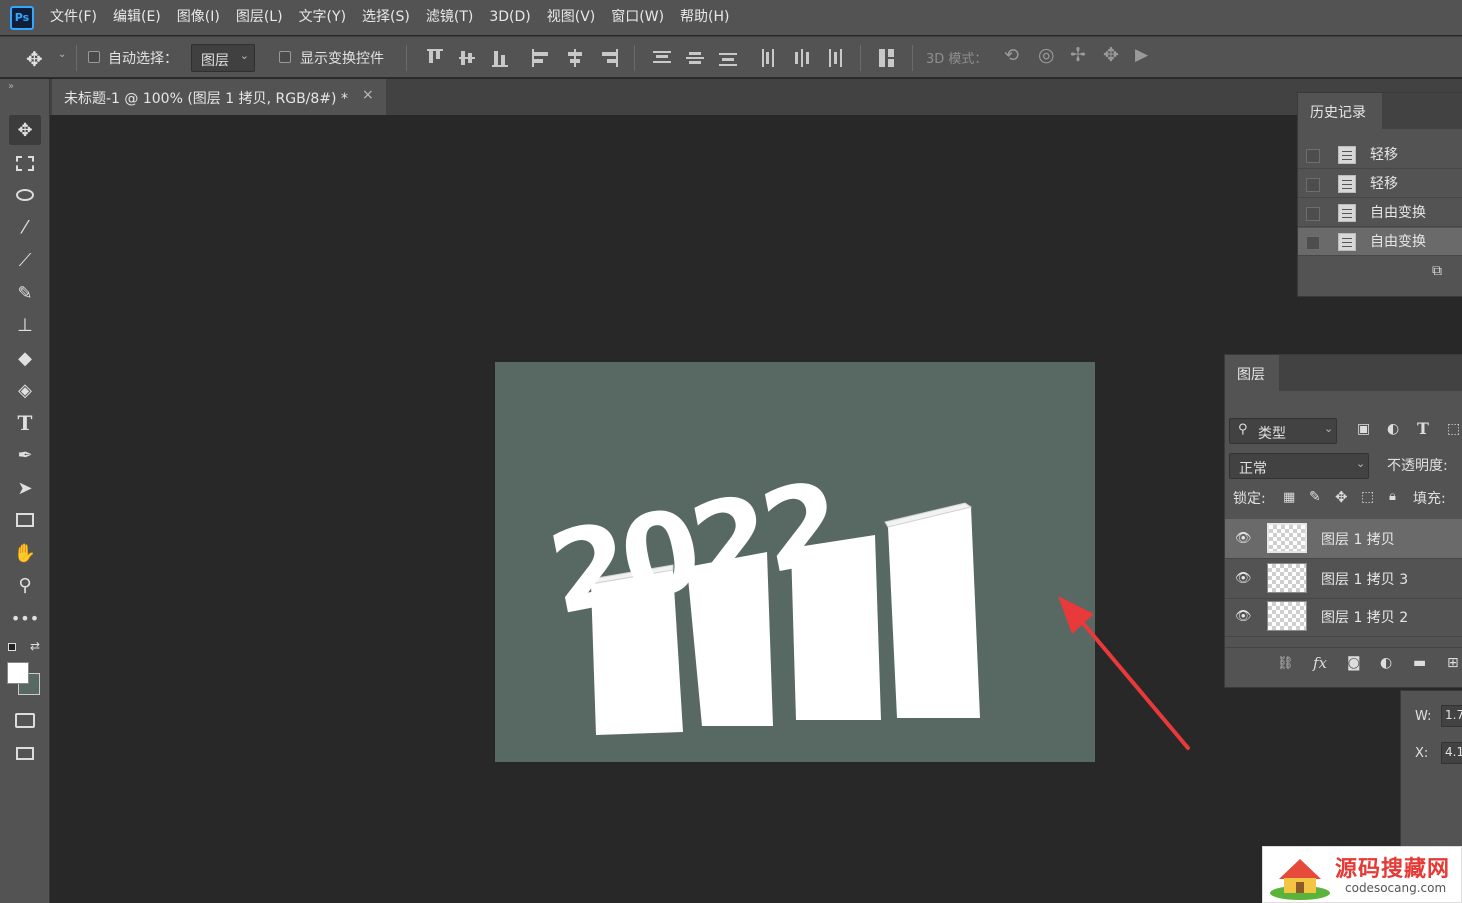 Image resolution: width=1462 pixels, height=903 pixels. What do you see at coordinates (25, 455) in the screenshot?
I see `pen-tool-icon: ✒` at bounding box center [25, 455].